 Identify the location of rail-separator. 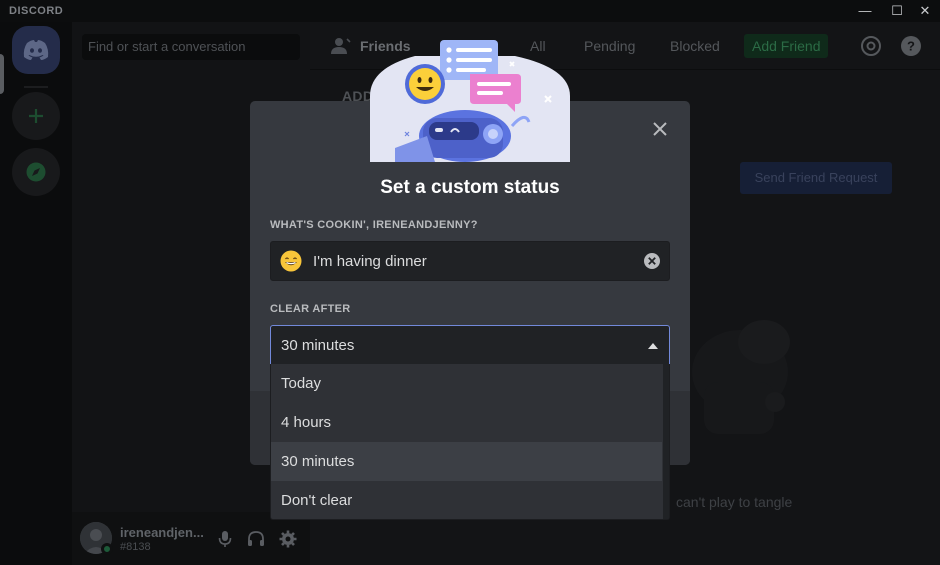
(36, 87).